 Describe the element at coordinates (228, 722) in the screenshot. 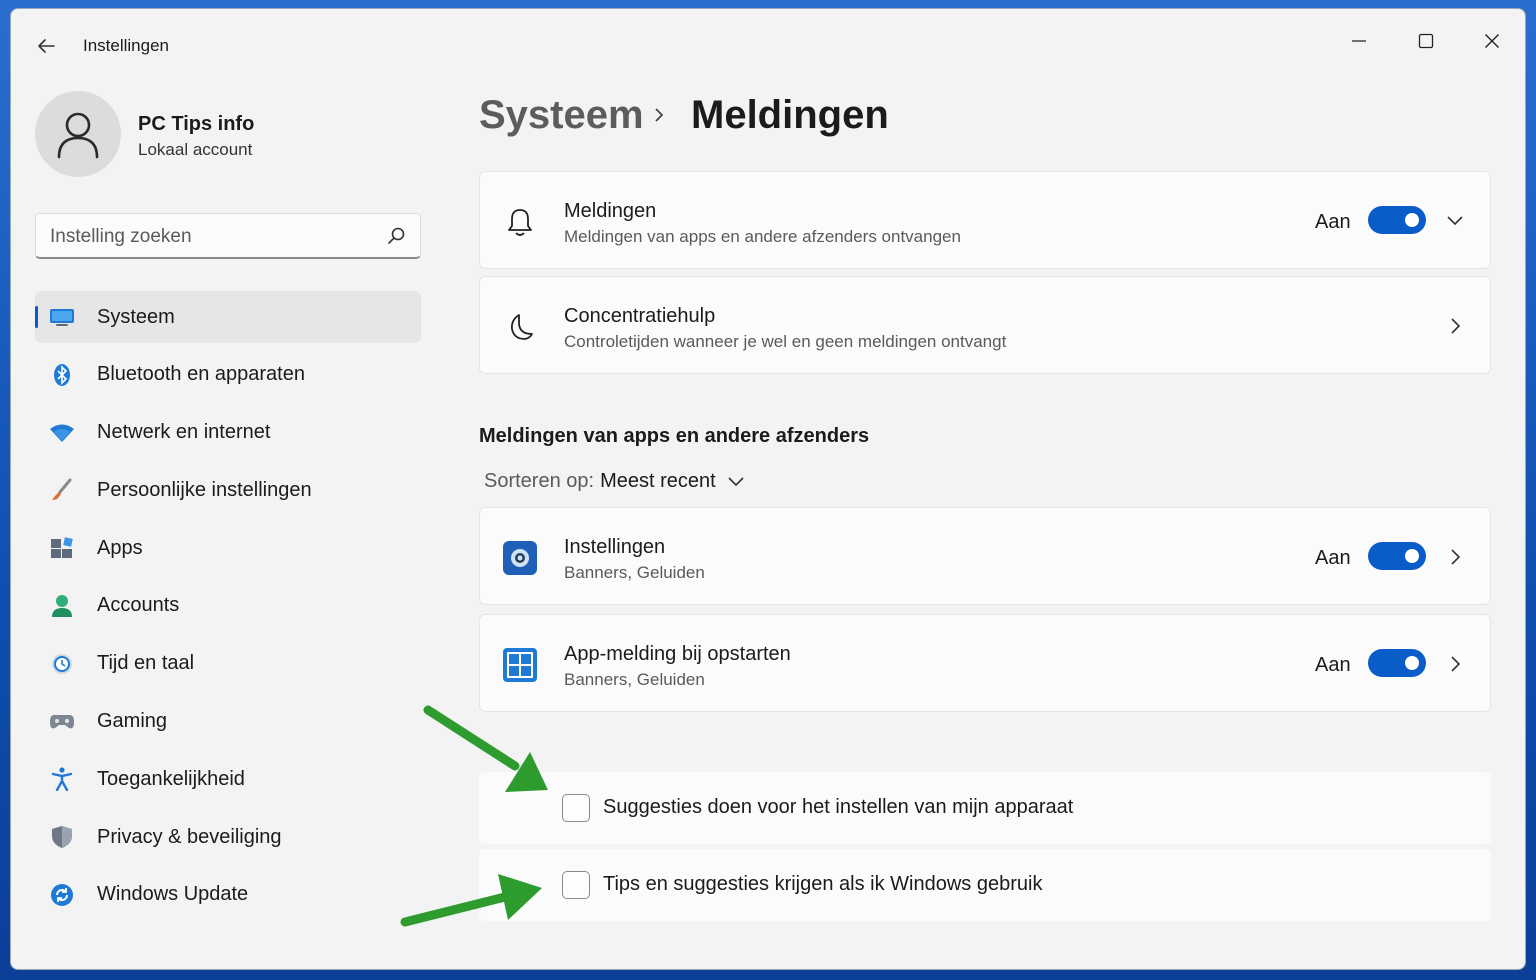

I see `sidebar-item-gaming: Gaming` at that location.